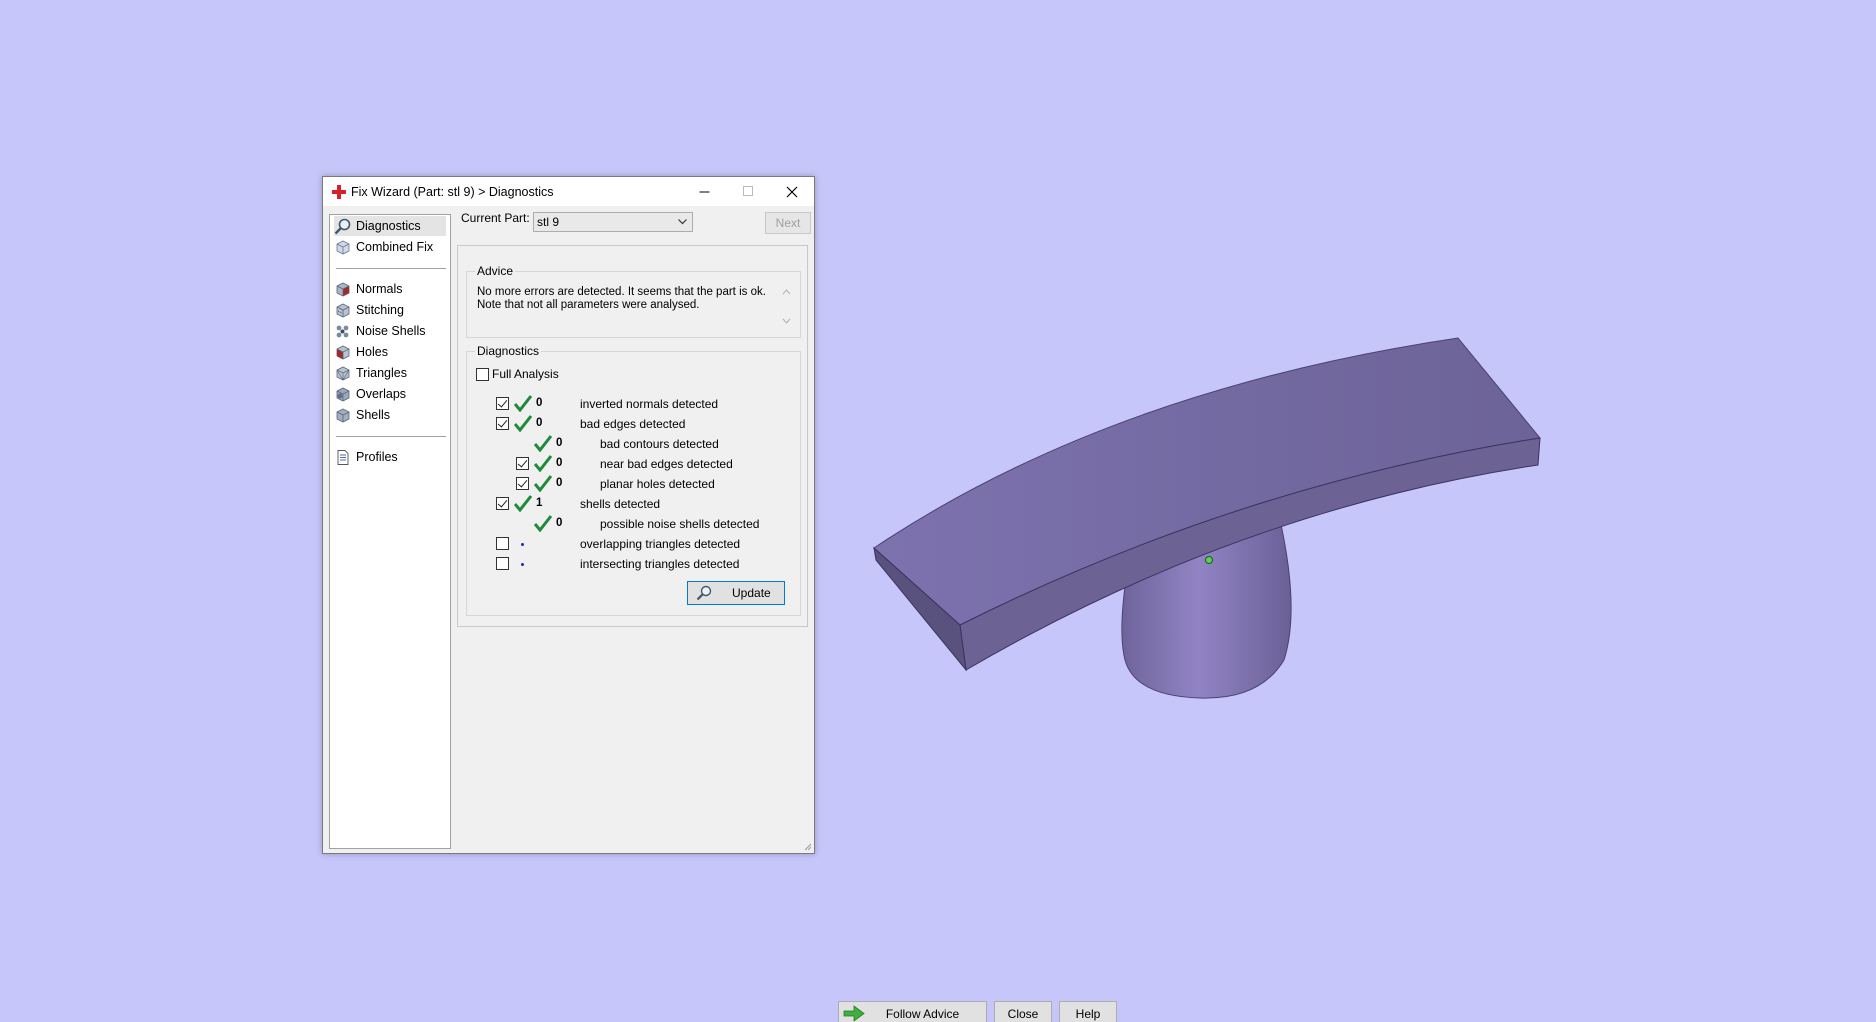  What do you see at coordinates (807, 846) in the screenshot?
I see `resize-grip-icon` at bounding box center [807, 846].